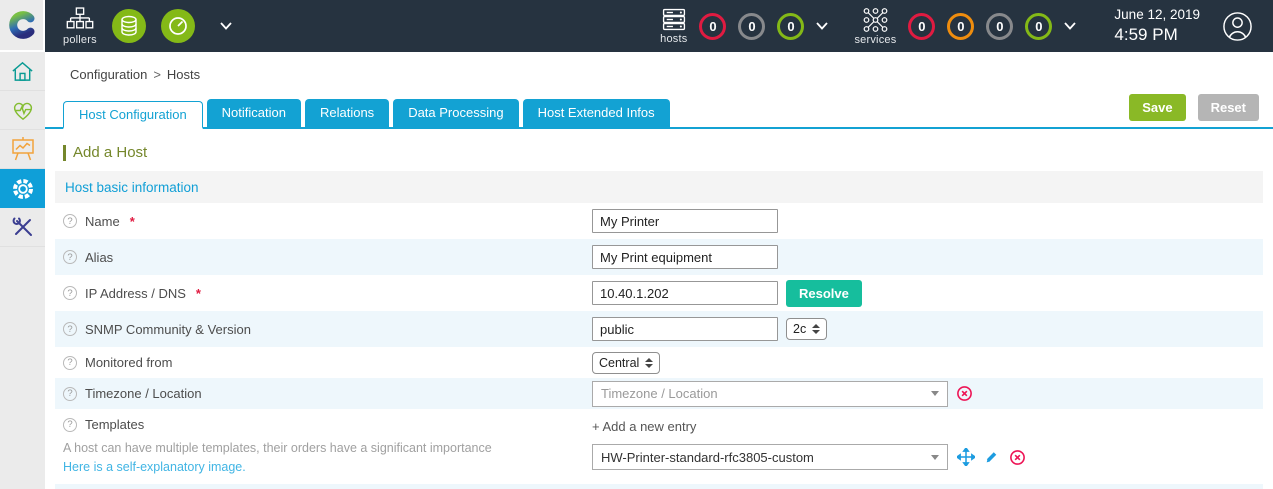 The width and height of the screenshot is (1273, 489). I want to click on timezone-placeholder: Timezone / Location, so click(659, 393).